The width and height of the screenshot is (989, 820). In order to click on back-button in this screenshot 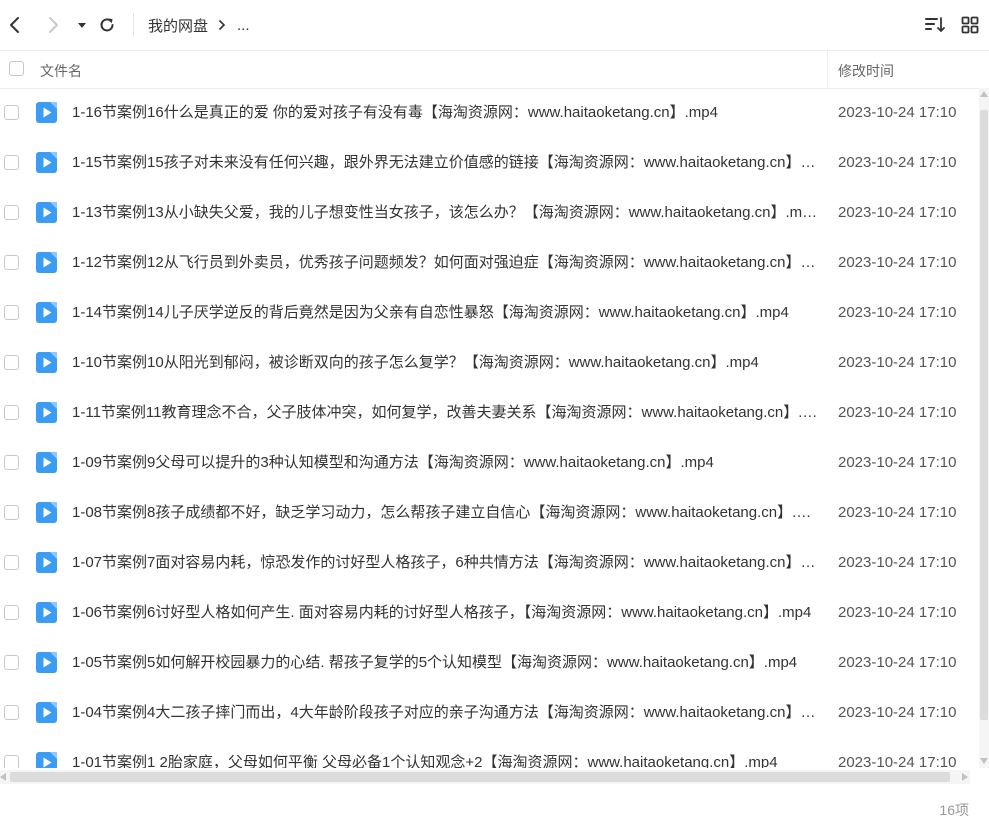, I will do `click(15, 25)`.